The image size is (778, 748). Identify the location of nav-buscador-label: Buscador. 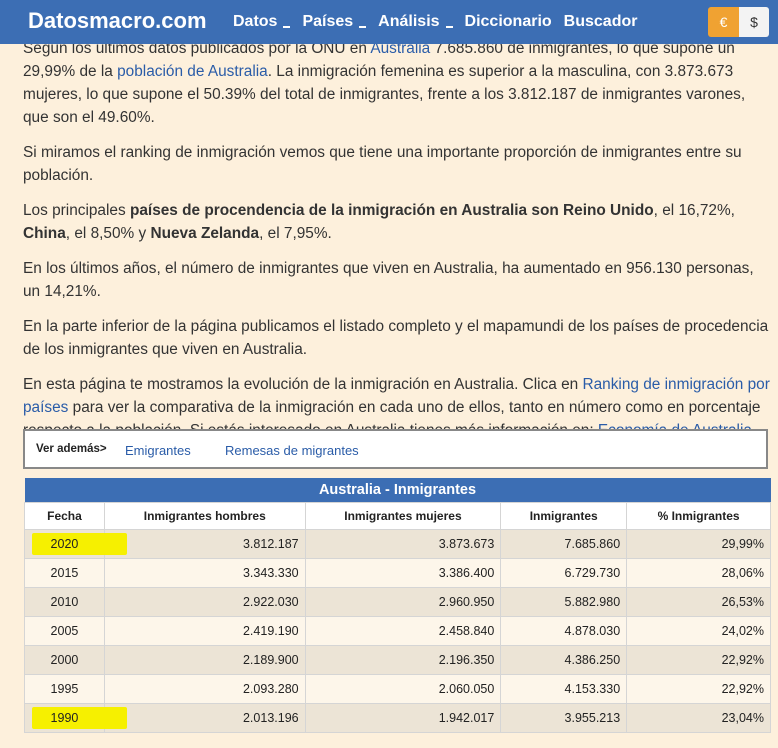
(600, 21).